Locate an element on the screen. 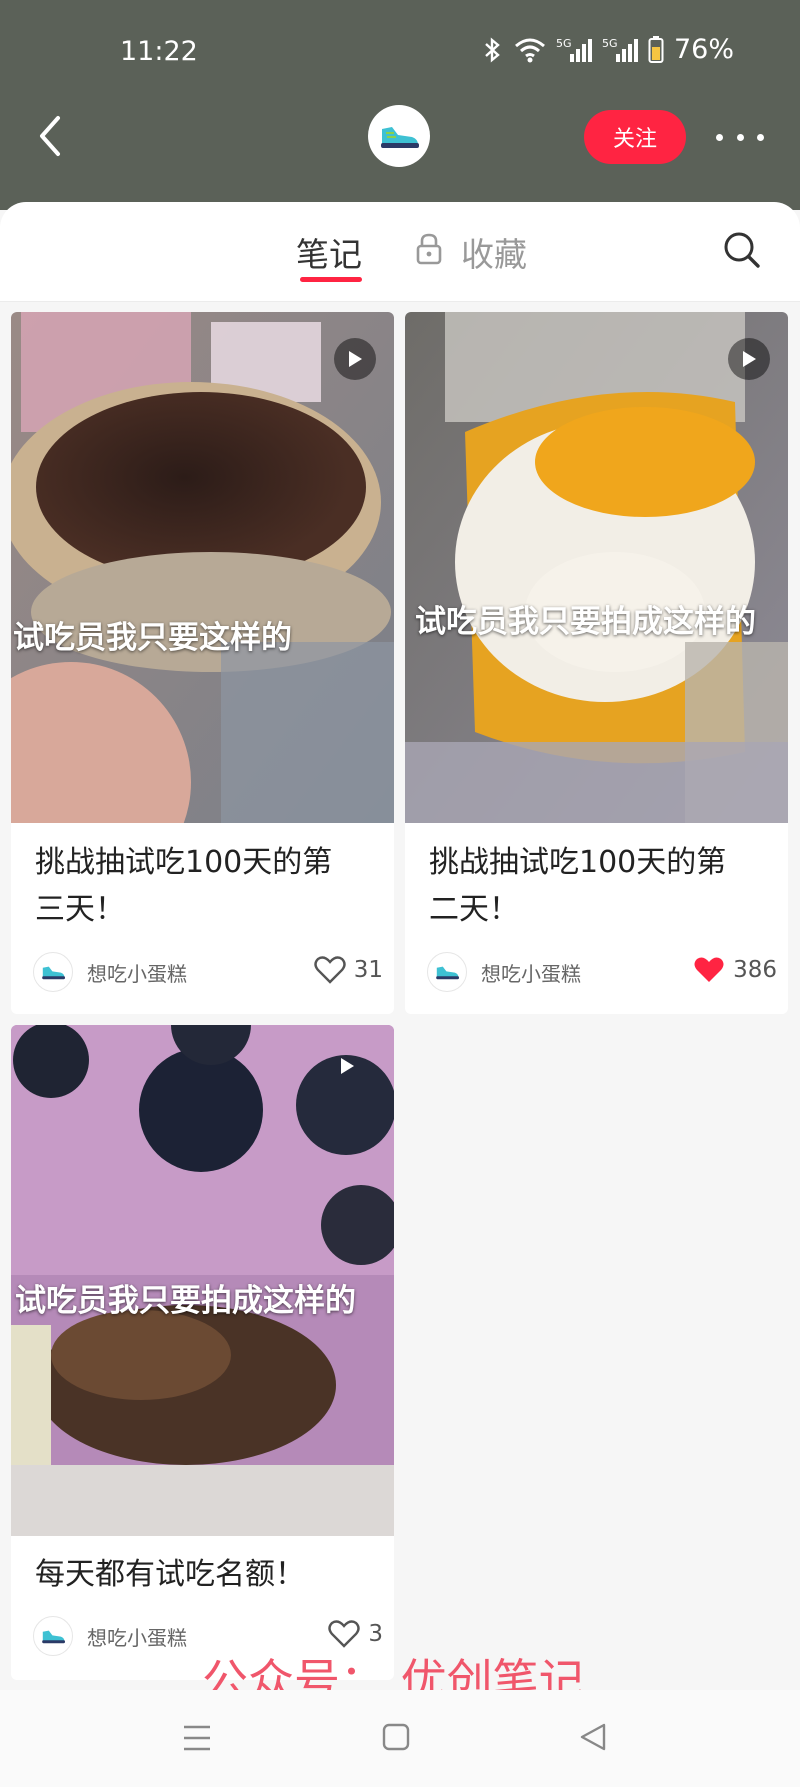  square-icon is located at coordinates (396, 1737).